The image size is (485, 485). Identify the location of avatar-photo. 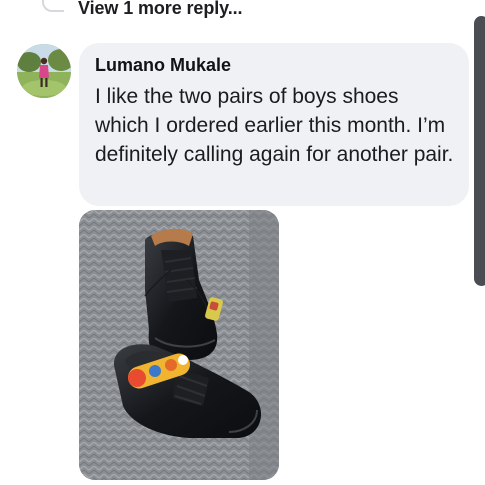
(44, 71).